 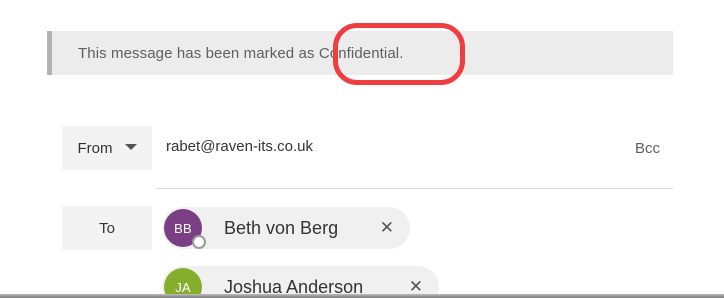 I want to click on chevron-down-icon, so click(x=130, y=147).